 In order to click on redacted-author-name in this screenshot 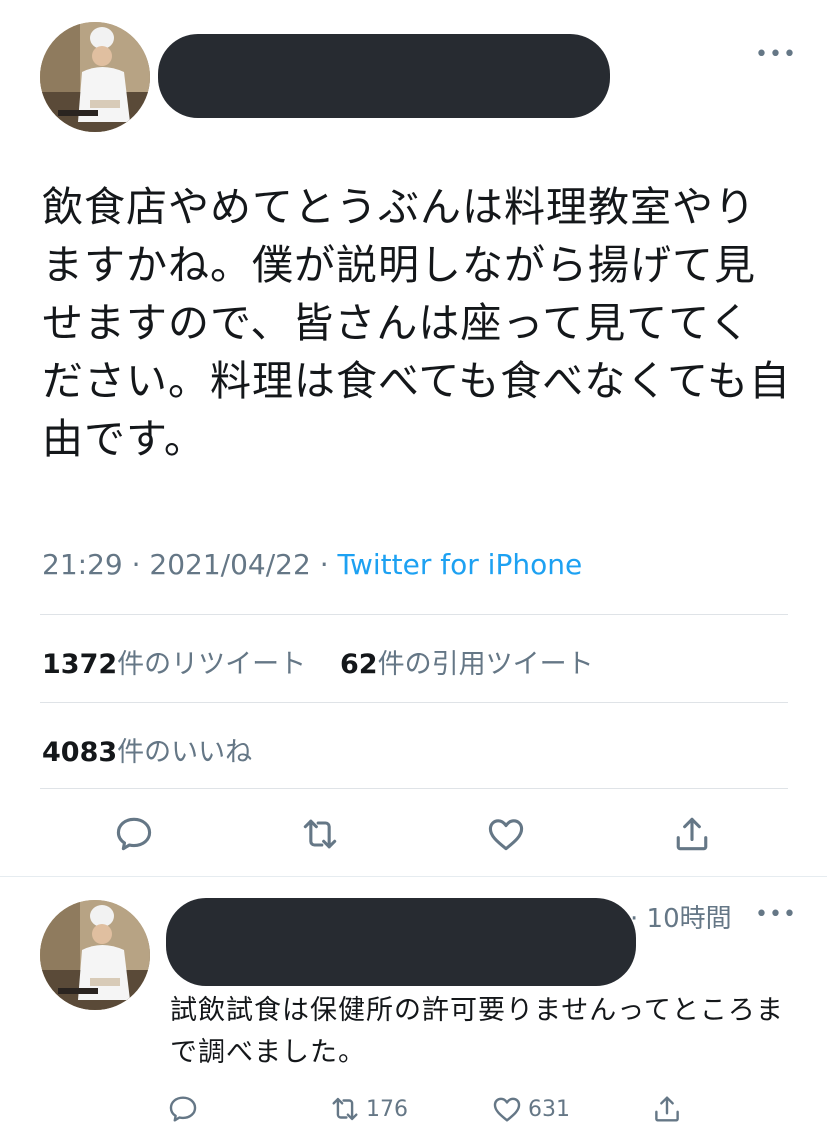, I will do `click(384, 76)`.